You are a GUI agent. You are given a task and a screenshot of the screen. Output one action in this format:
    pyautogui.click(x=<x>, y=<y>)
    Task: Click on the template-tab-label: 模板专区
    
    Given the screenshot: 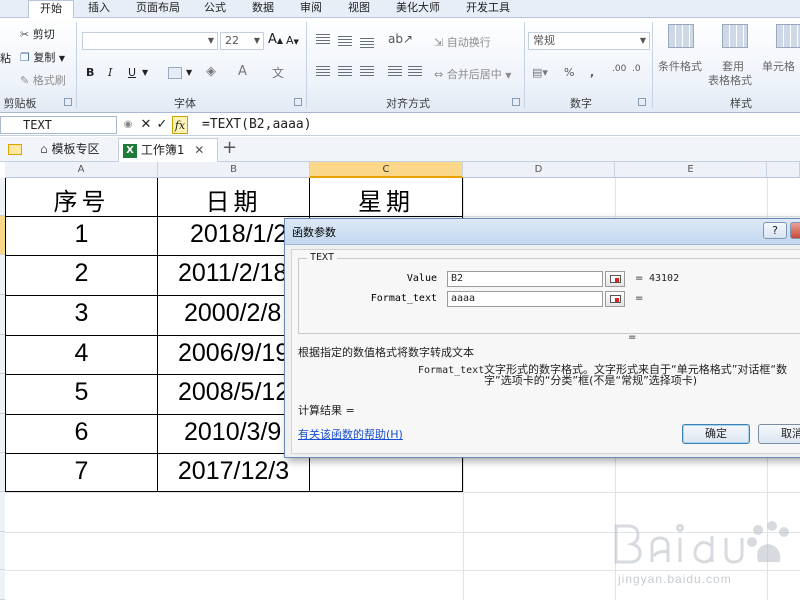 What is the action you would take?
    pyautogui.click(x=75, y=149)
    